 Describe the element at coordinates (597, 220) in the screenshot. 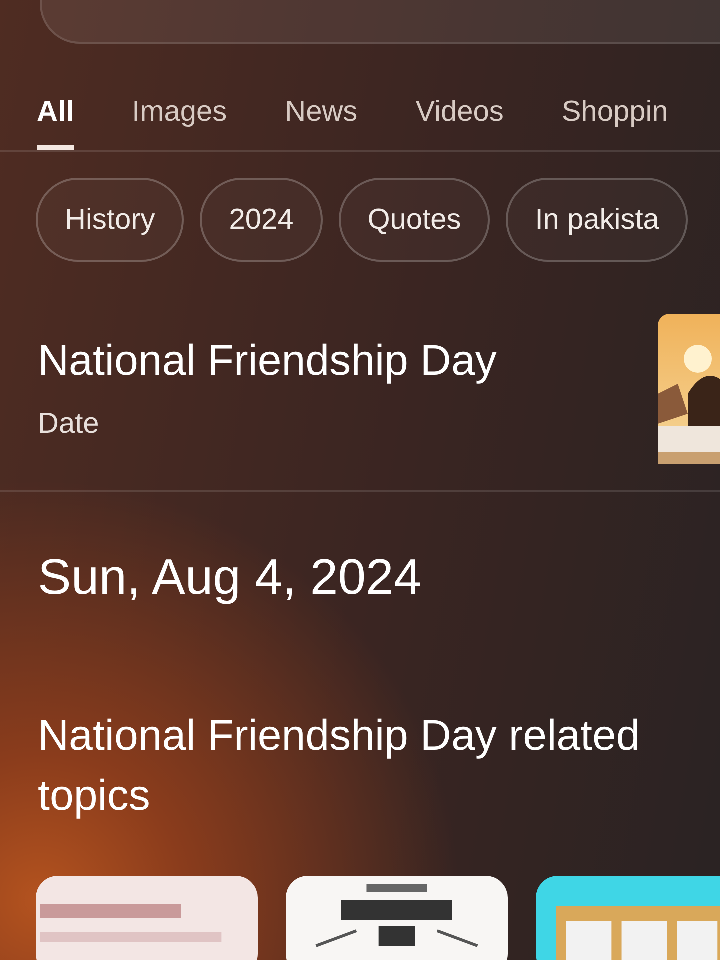

I see `filter-chip: In pakista` at that location.